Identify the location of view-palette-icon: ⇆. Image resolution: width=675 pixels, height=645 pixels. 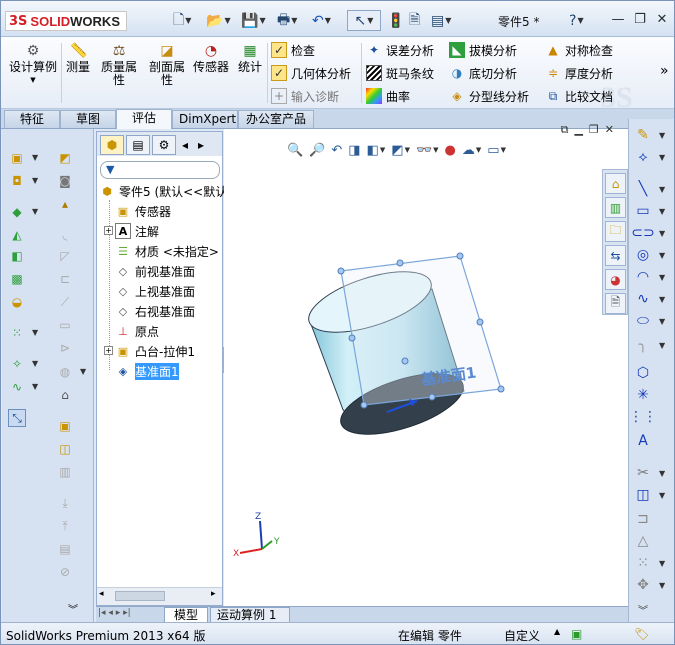
(615, 255).